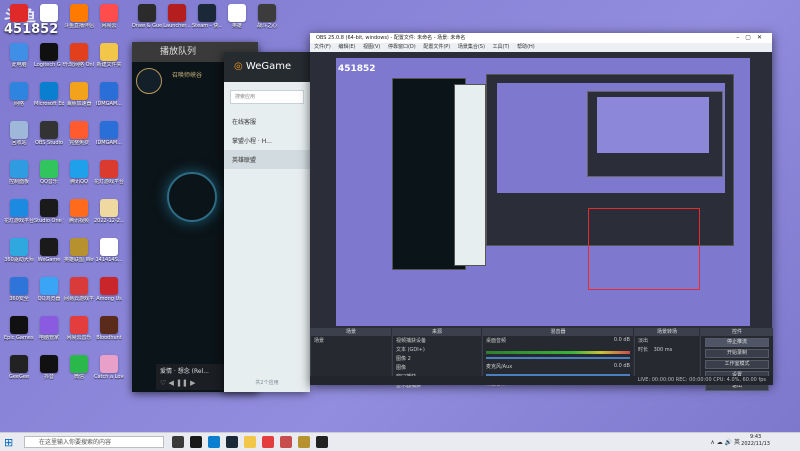  What do you see at coordinates (79, 94) in the screenshot?
I see `desktop-icon: 海豚加速器` at bounding box center [79, 94].